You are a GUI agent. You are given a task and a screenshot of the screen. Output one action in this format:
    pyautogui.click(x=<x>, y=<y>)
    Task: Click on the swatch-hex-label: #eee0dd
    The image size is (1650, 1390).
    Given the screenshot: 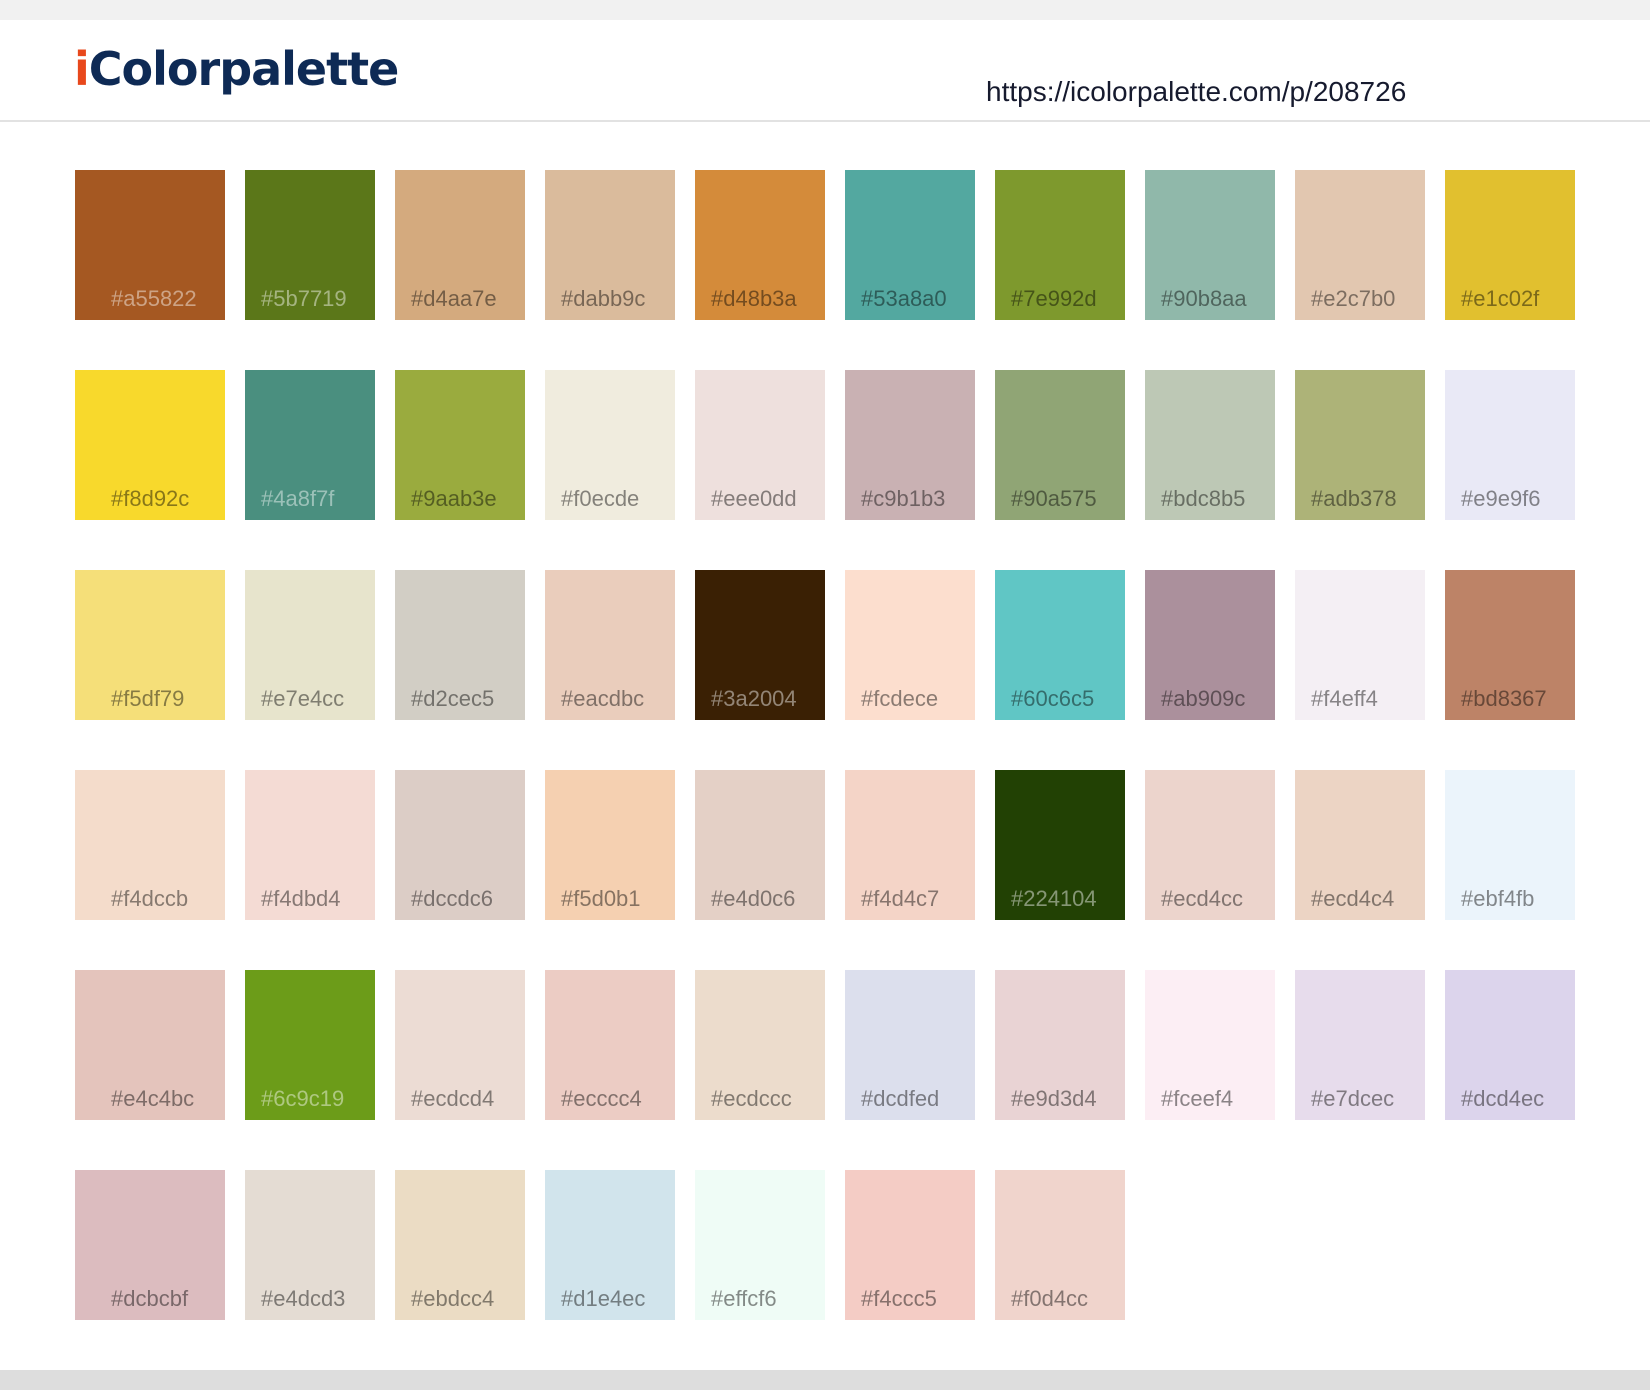 What is the action you would take?
    pyautogui.click(x=754, y=498)
    